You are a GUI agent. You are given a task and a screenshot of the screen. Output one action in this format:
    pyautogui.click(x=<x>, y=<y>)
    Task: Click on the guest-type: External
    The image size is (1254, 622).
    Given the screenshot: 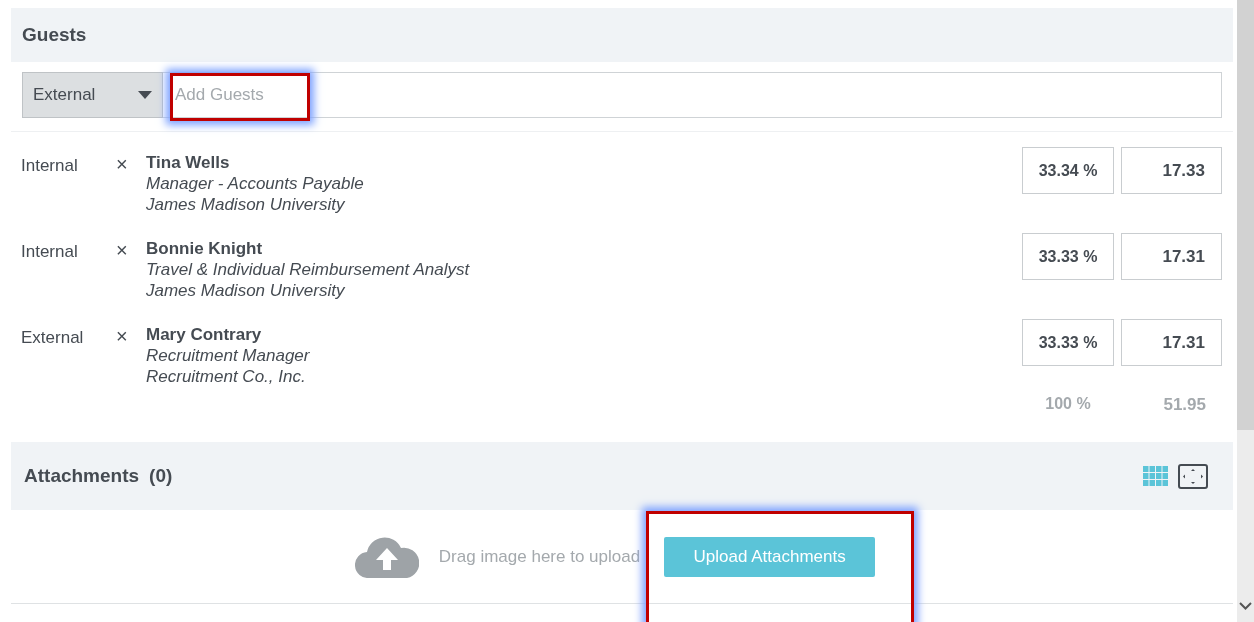 What is the action you would take?
    pyautogui.click(x=53, y=338)
    